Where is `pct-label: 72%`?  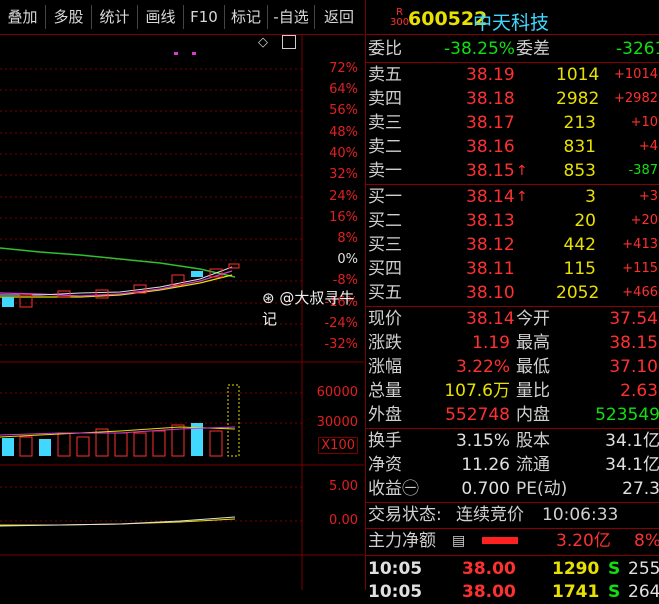 pct-label: 72% is located at coordinates (343, 68).